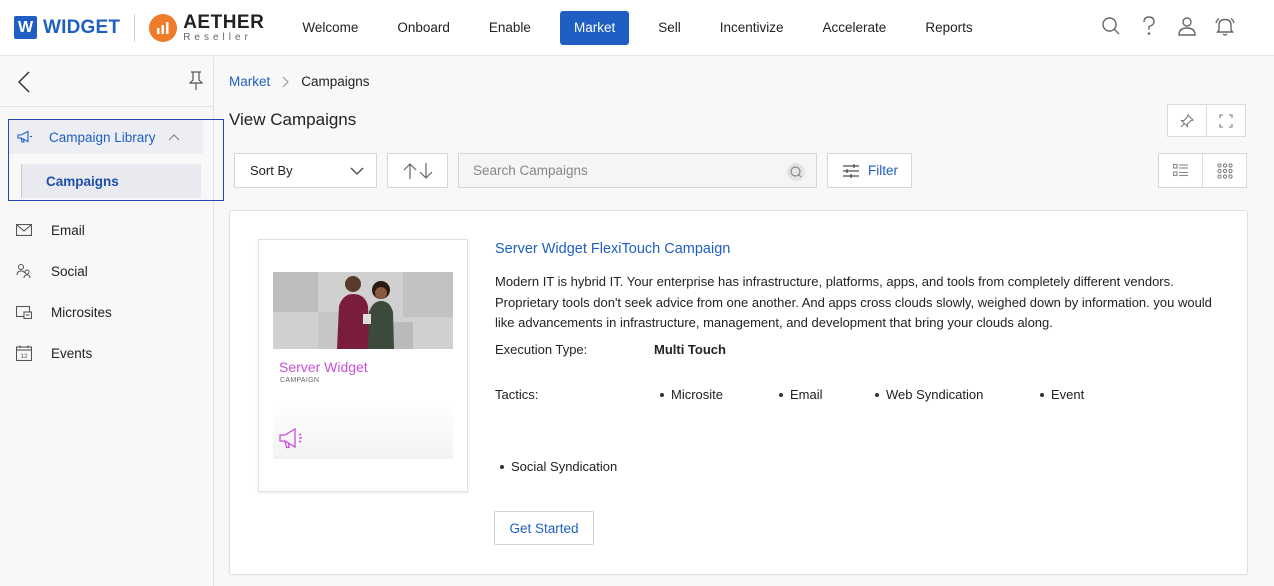  What do you see at coordinates (24, 82) in the screenshot?
I see `collapse-sidebar-icon` at bounding box center [24, 82].